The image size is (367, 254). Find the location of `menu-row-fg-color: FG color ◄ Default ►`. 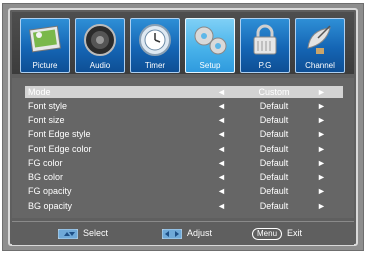

menu-row-fg-color: FG color ◄ Default ► is located at coordinates (184, 163).